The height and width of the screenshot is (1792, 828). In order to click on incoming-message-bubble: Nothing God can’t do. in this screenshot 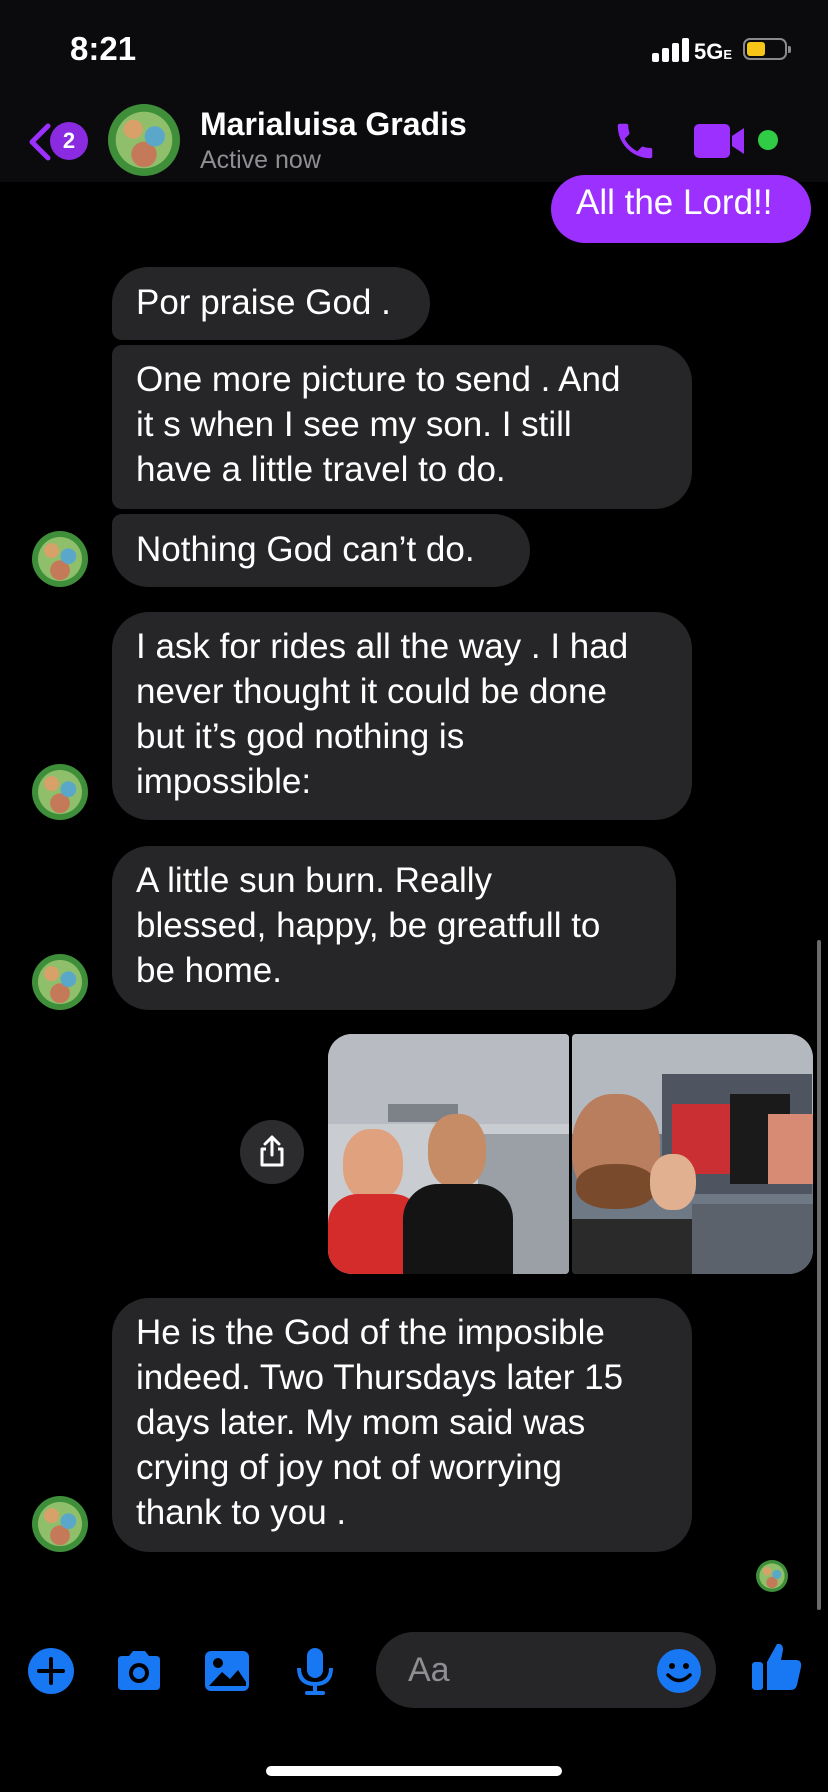, I will do `click(321, 550)`.